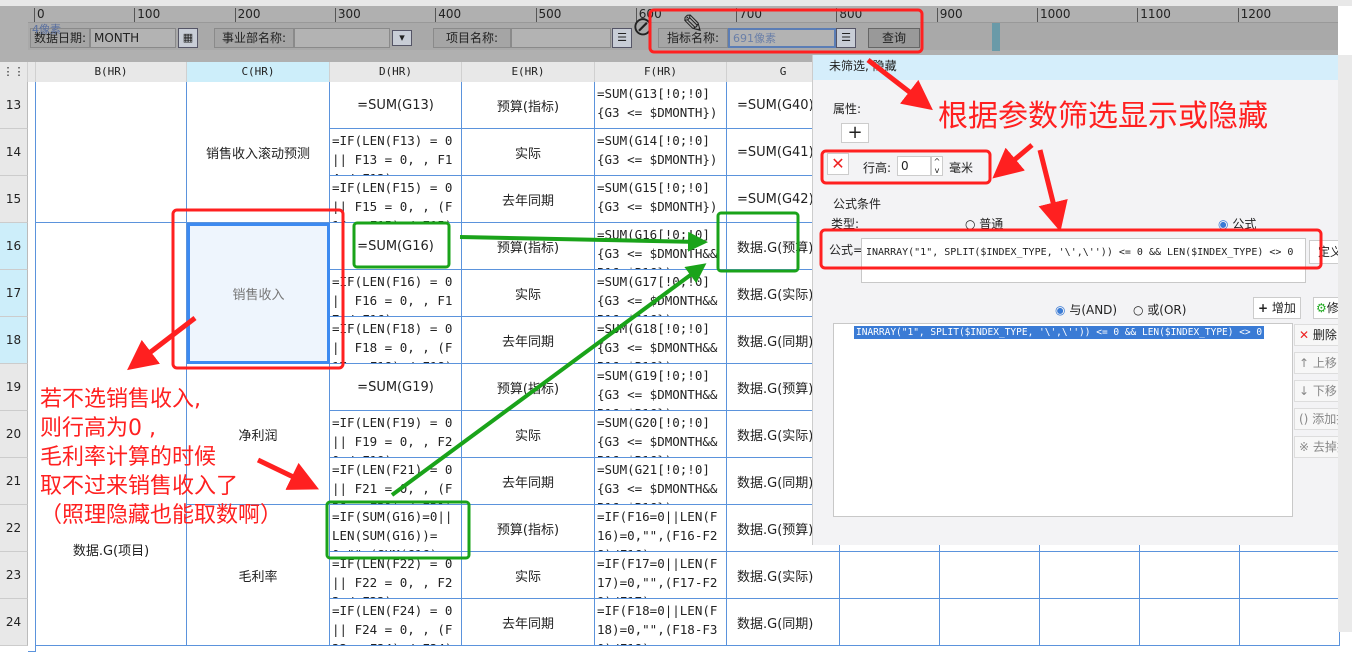  I want to click on highlight-sum-g16, so click(401, 245).